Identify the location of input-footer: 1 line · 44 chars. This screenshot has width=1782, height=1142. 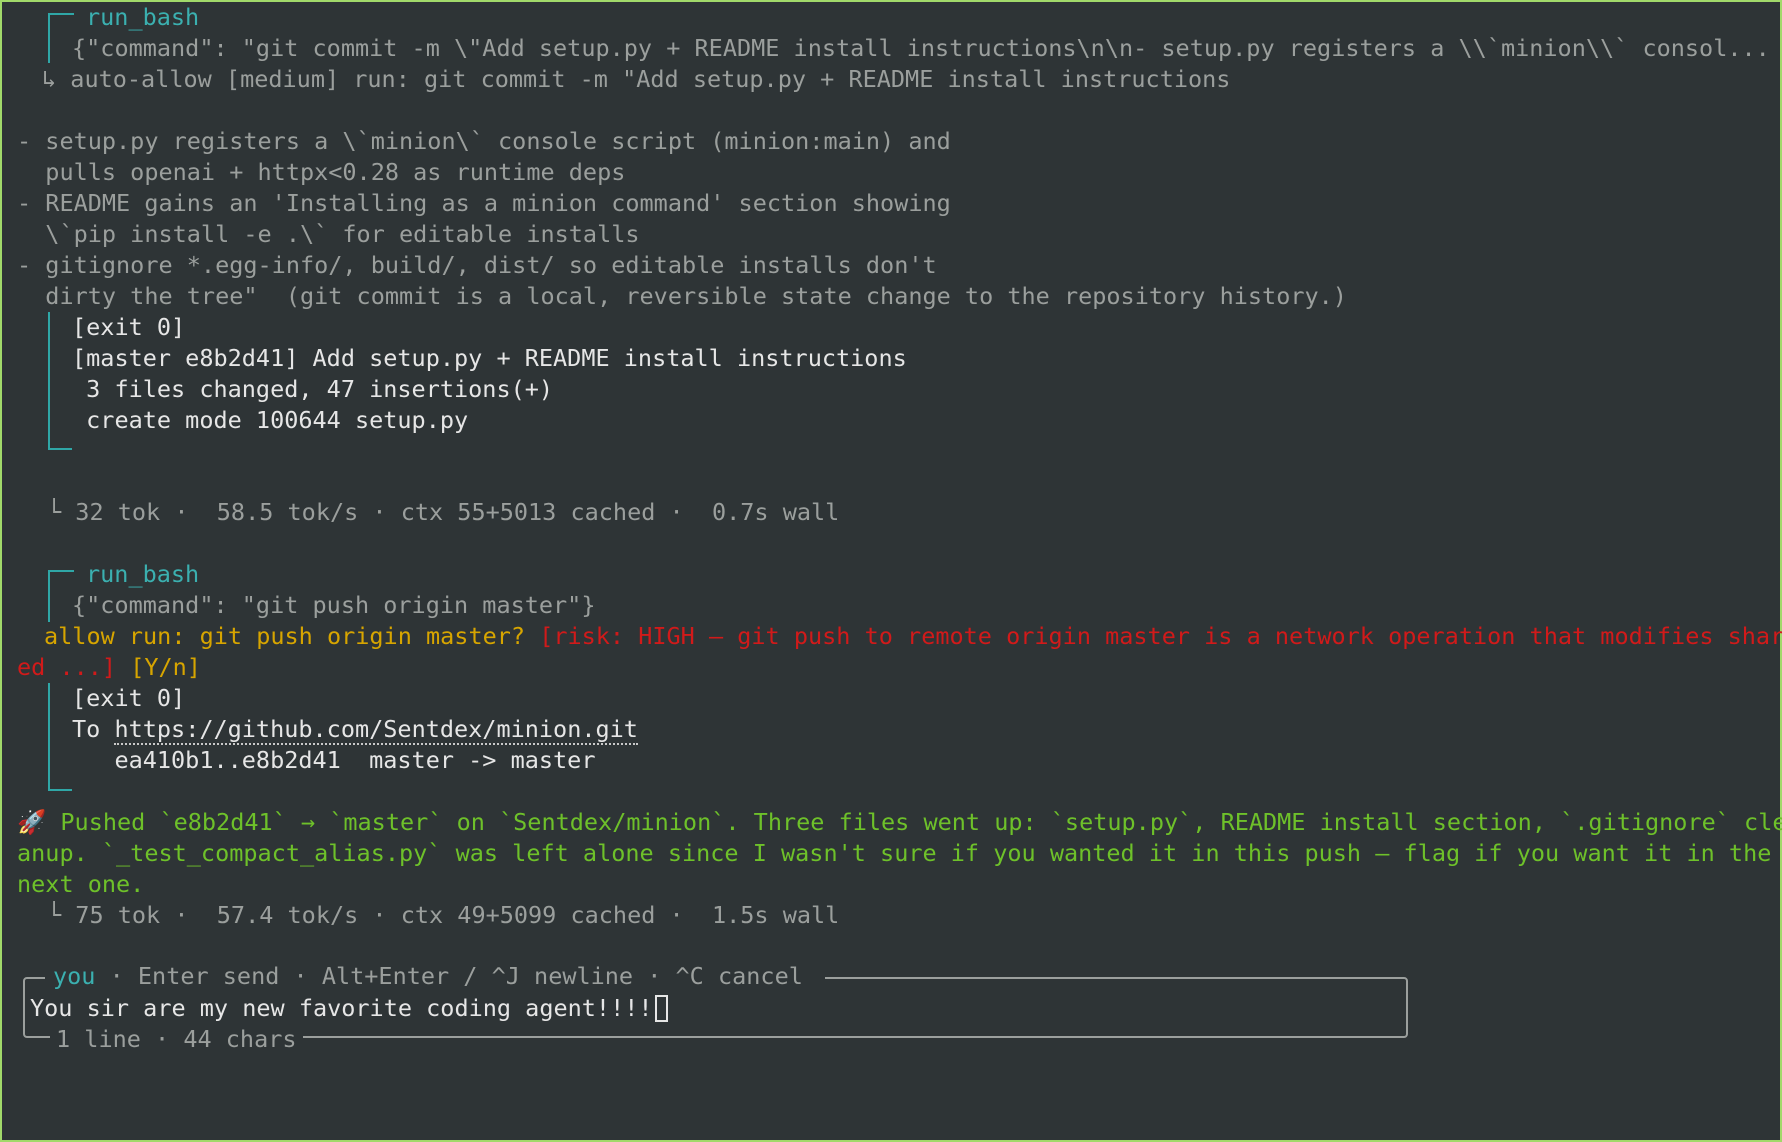
(176, 1039).